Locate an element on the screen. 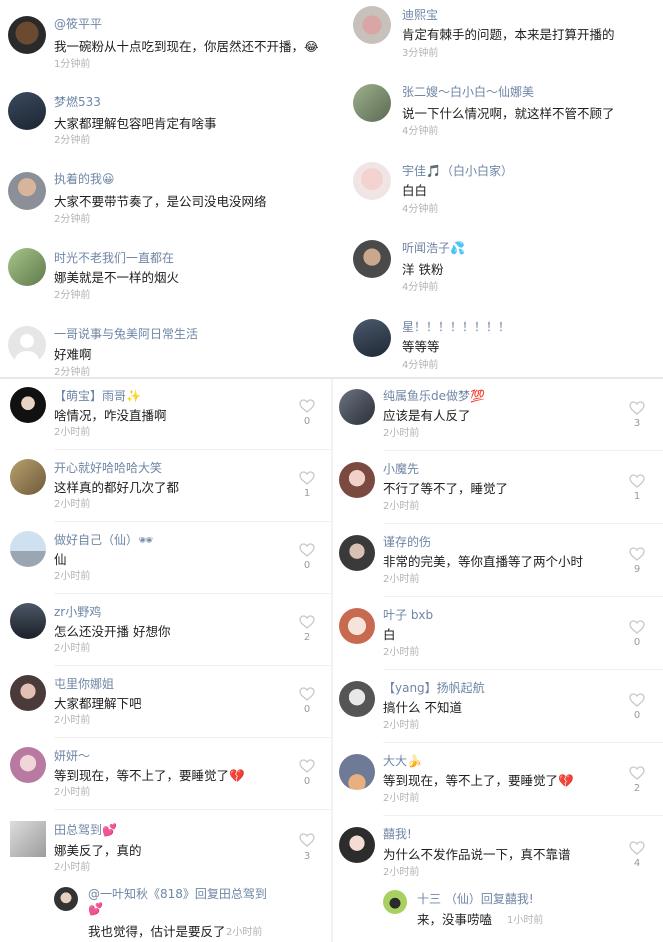 The image size is (663, 942). comment-text: 白 is located at coordinates (389, 634).